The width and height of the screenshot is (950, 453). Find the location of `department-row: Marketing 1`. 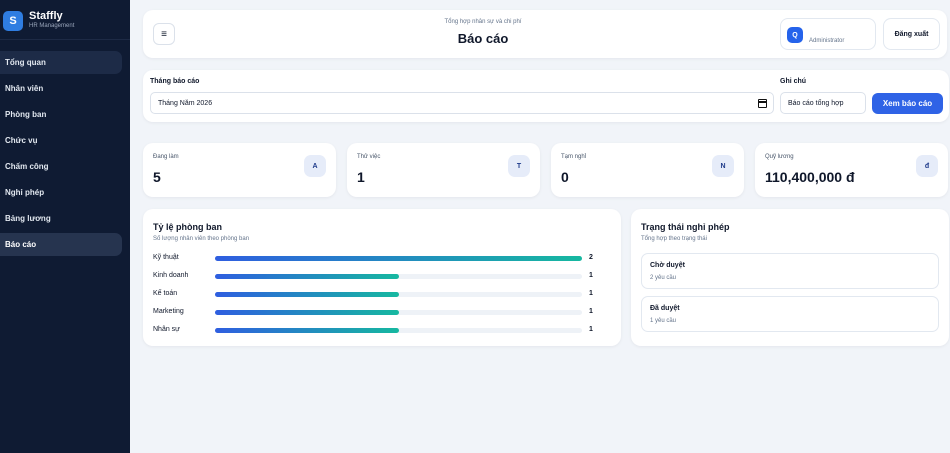

department-row: Marketing 1 is located at coordinates (383, 312).